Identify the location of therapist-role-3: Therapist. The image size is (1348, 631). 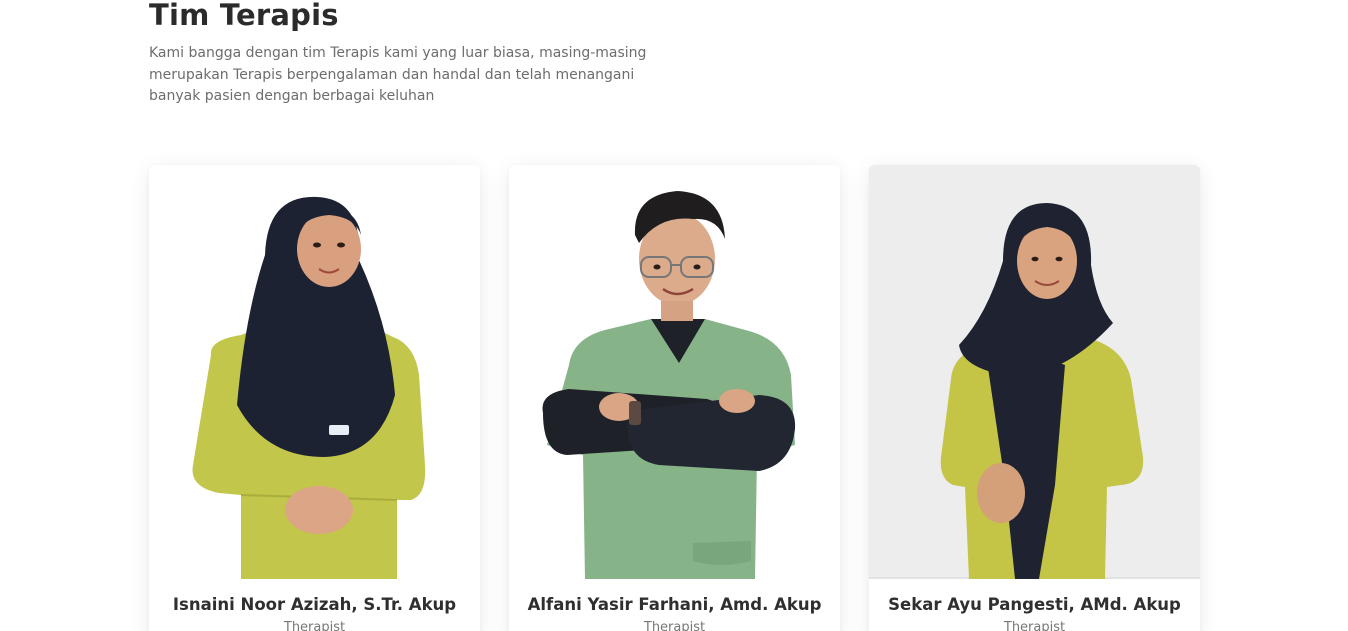
(1034, 625).